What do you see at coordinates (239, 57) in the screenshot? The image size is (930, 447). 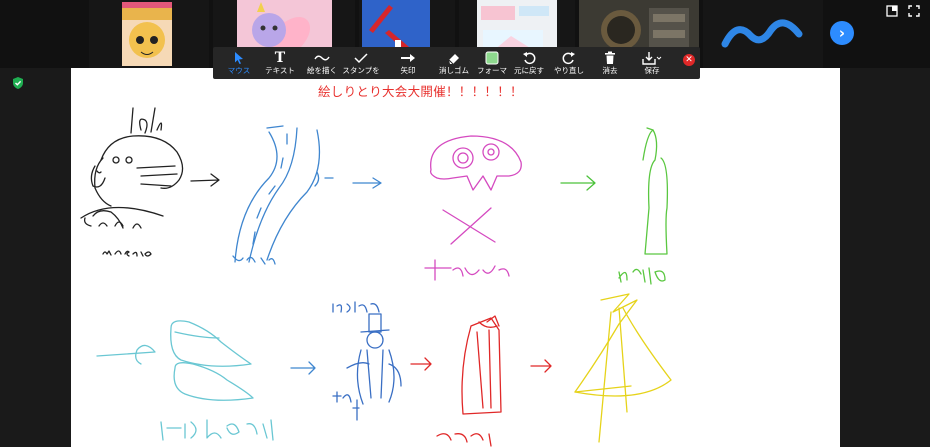 I see `cursor-icon` at bounding box center [239, 57].